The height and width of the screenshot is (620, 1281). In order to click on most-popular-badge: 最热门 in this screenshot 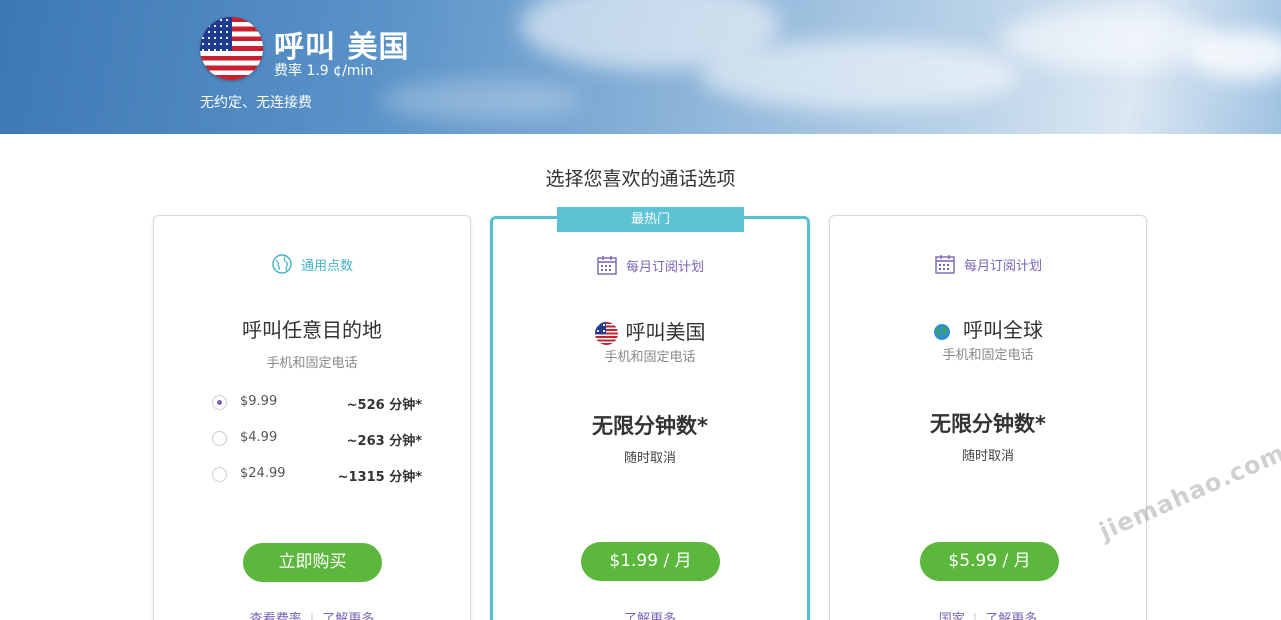, I will do `click(650, 219)`.